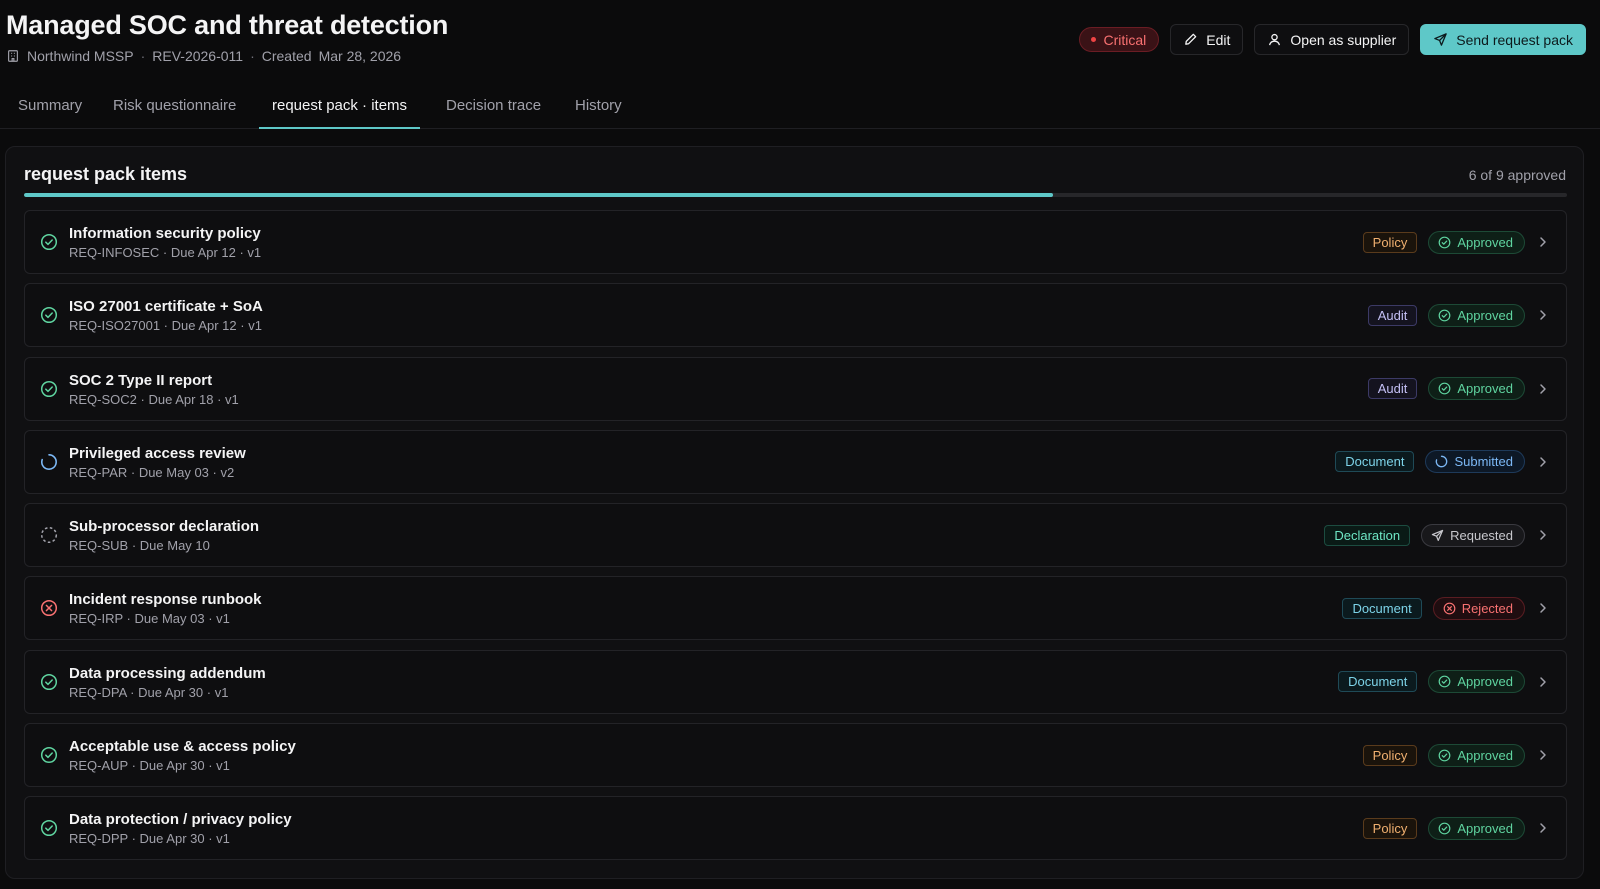 The height and width of the screenshot is (889, 1600). Describe the element at coordinates (149, 619) in the screenshot. I see `item-meta: REQ-IRP · Due May 03 · v1` at that location.